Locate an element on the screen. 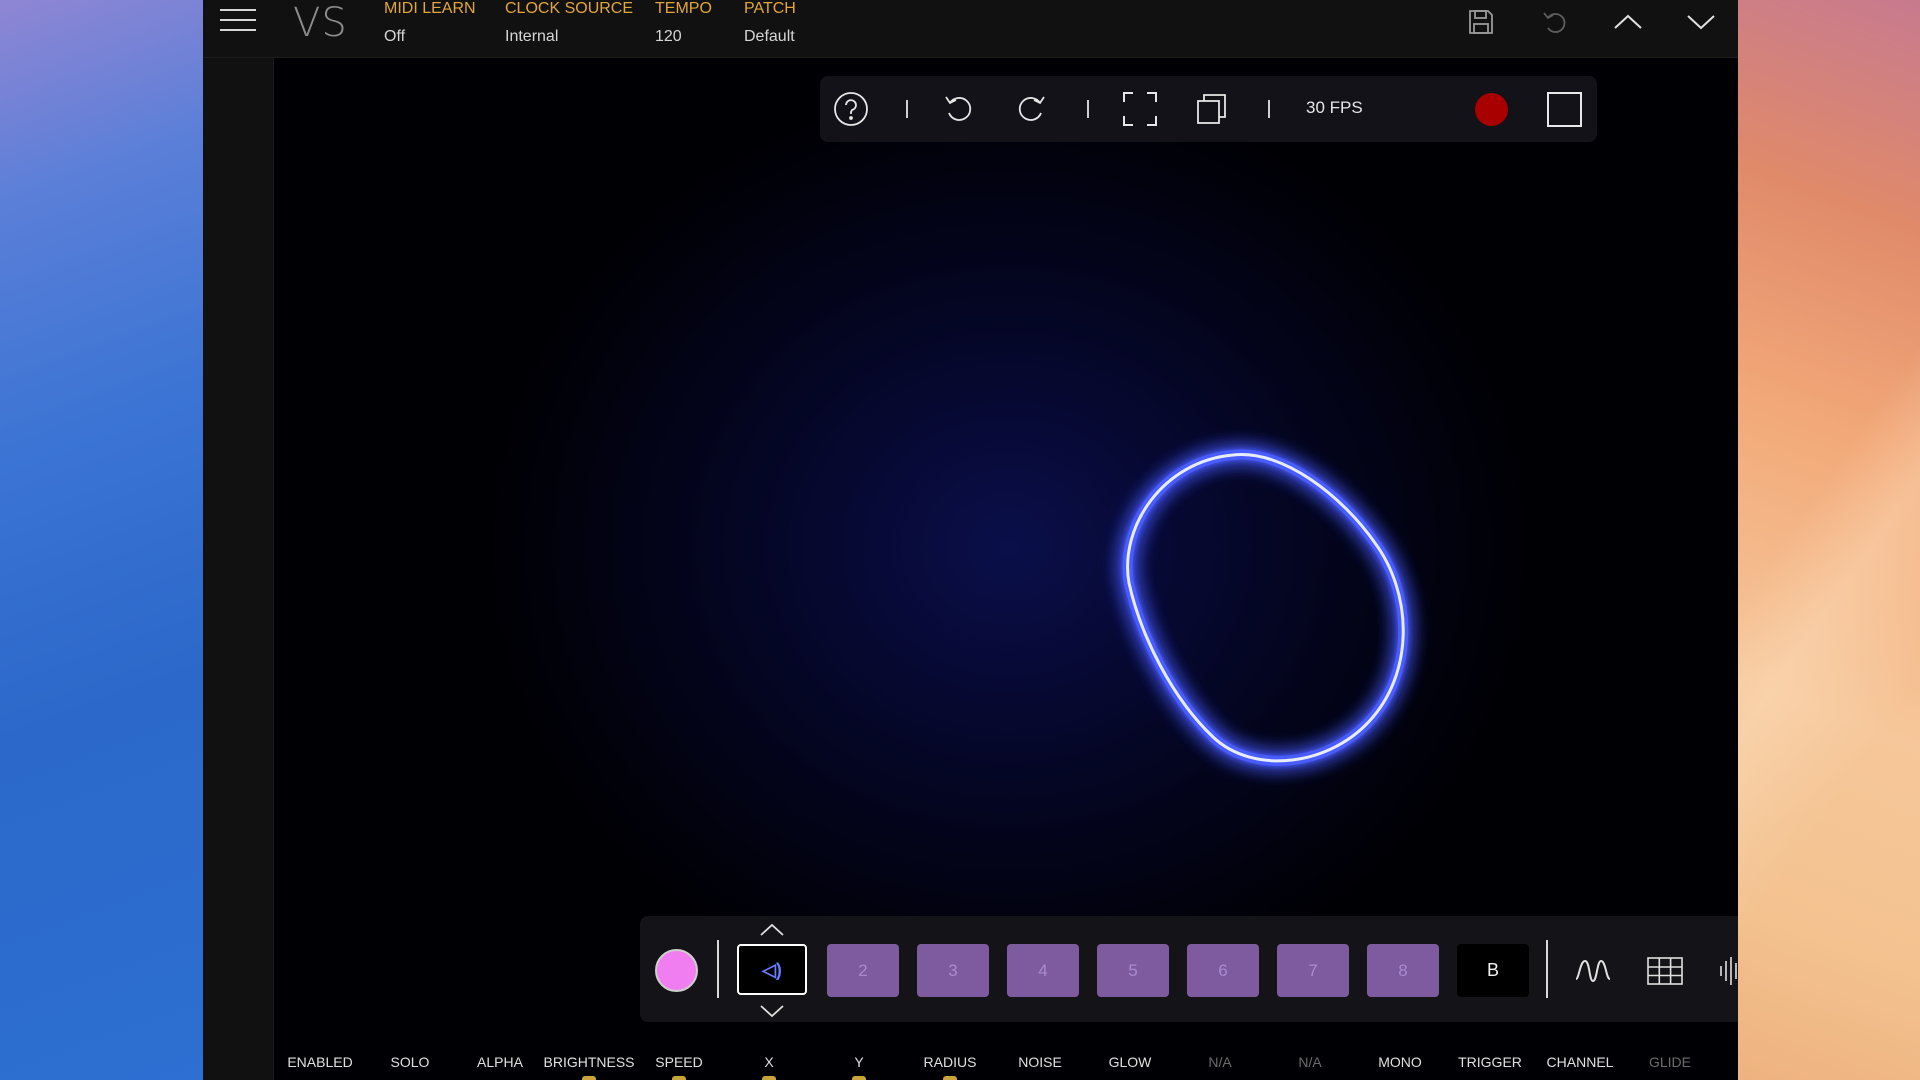  y-knob is located at coordinates (859, 1078).